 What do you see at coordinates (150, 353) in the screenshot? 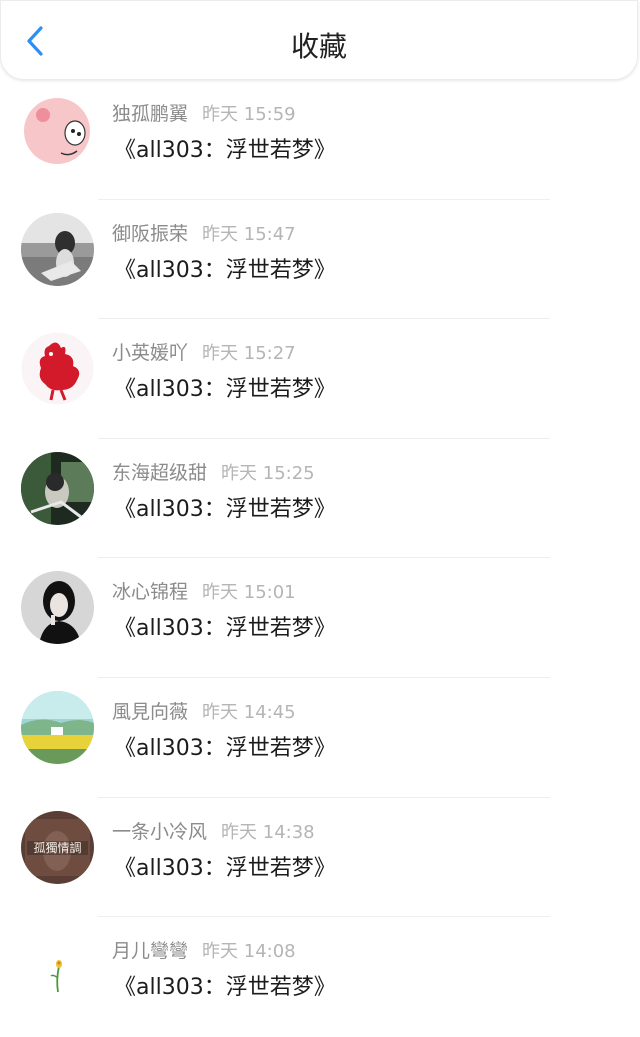
I see `user-name: 小英媛吖` at bounding box center [150, 353].